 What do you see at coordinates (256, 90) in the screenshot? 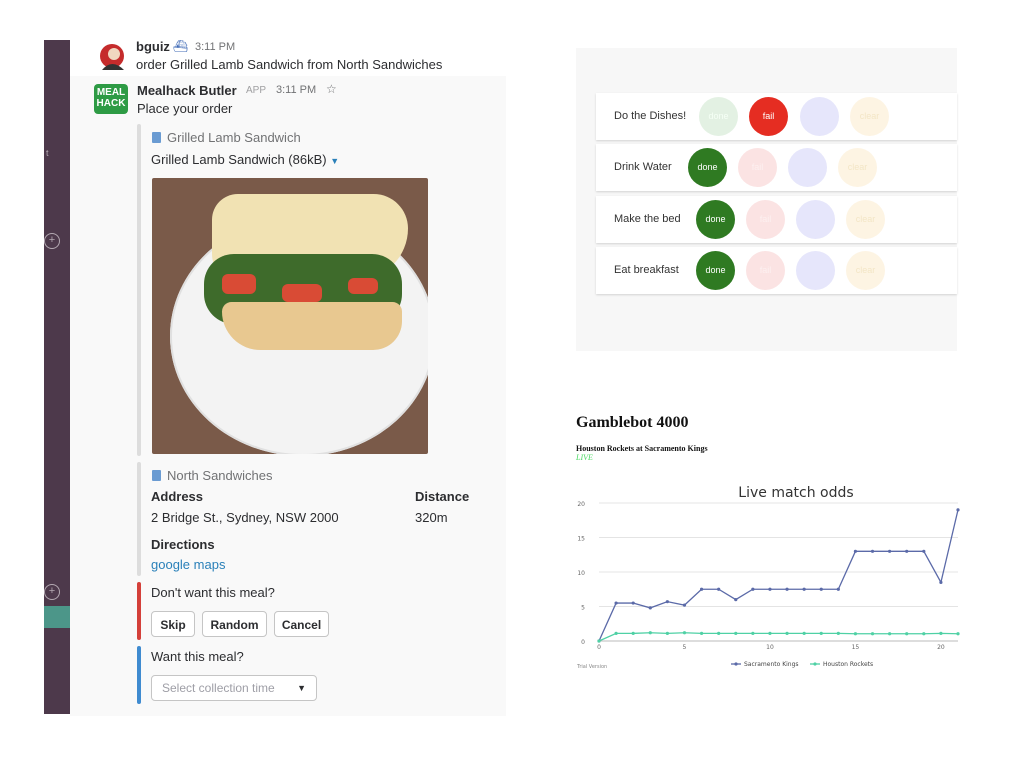
I see `app-badge: APP` at bounding box center [256, 90].